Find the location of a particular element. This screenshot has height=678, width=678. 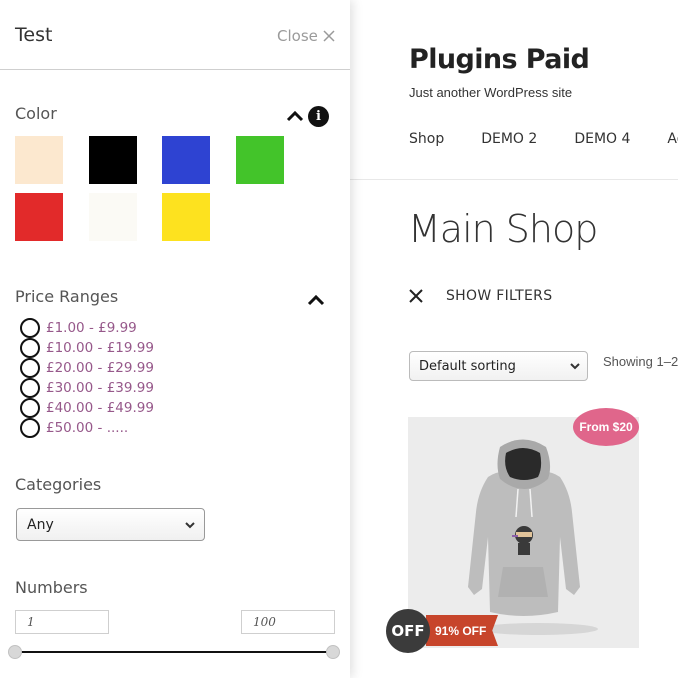

price-range-option: £20.00 - £29.99 is located at coordinates (87, 368).